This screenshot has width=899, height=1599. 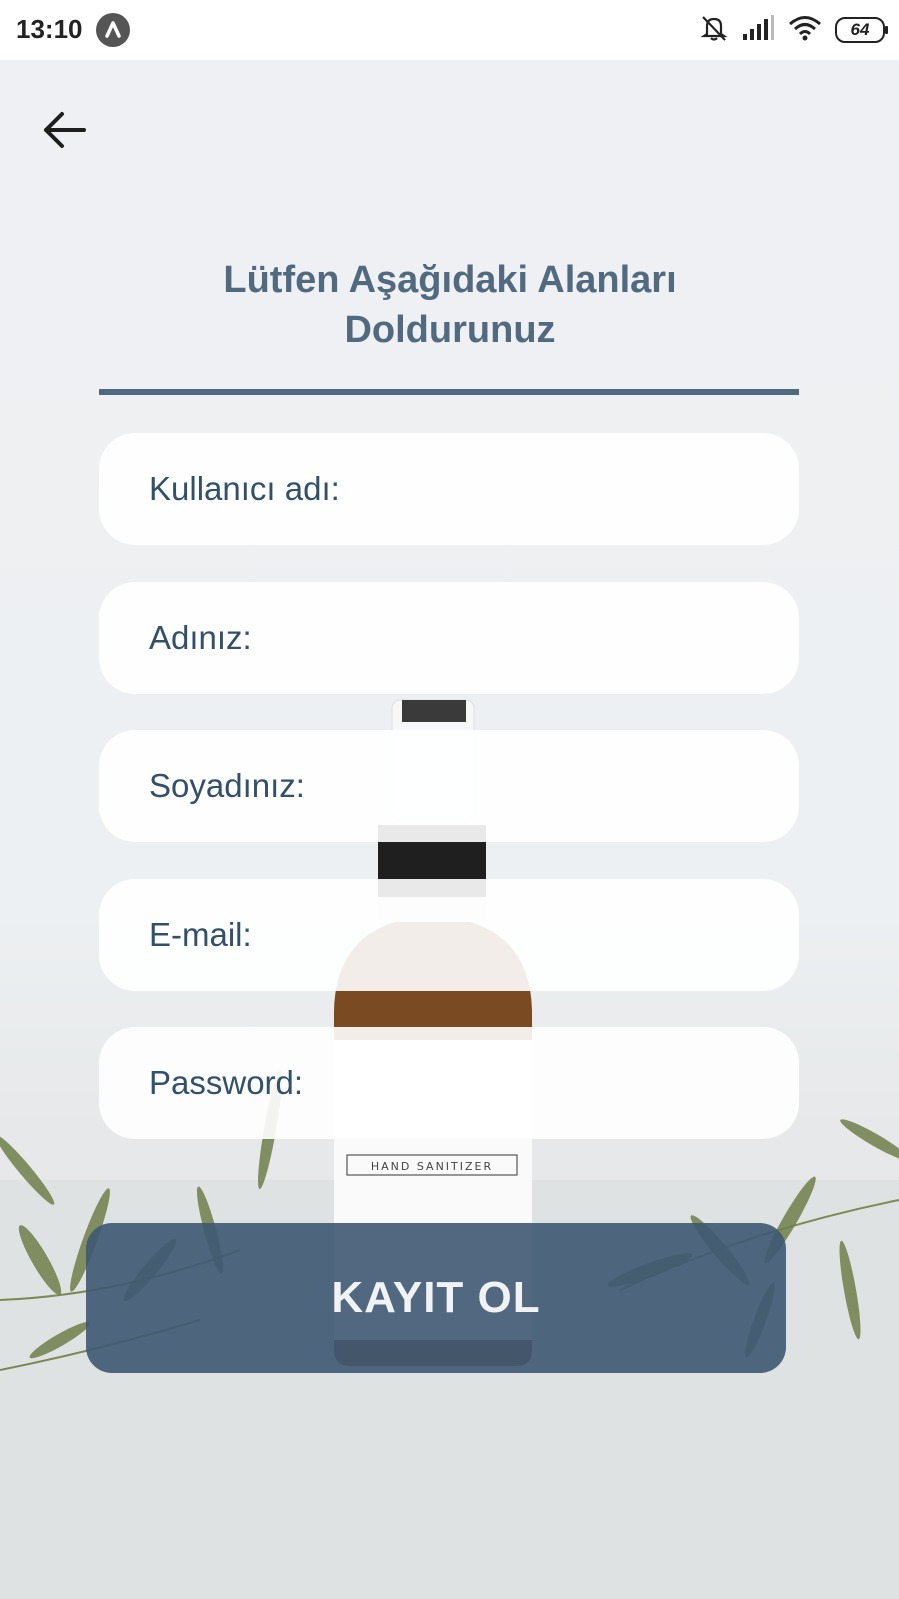 I want to click on bell-off-icon, so click(x=714, y=30).